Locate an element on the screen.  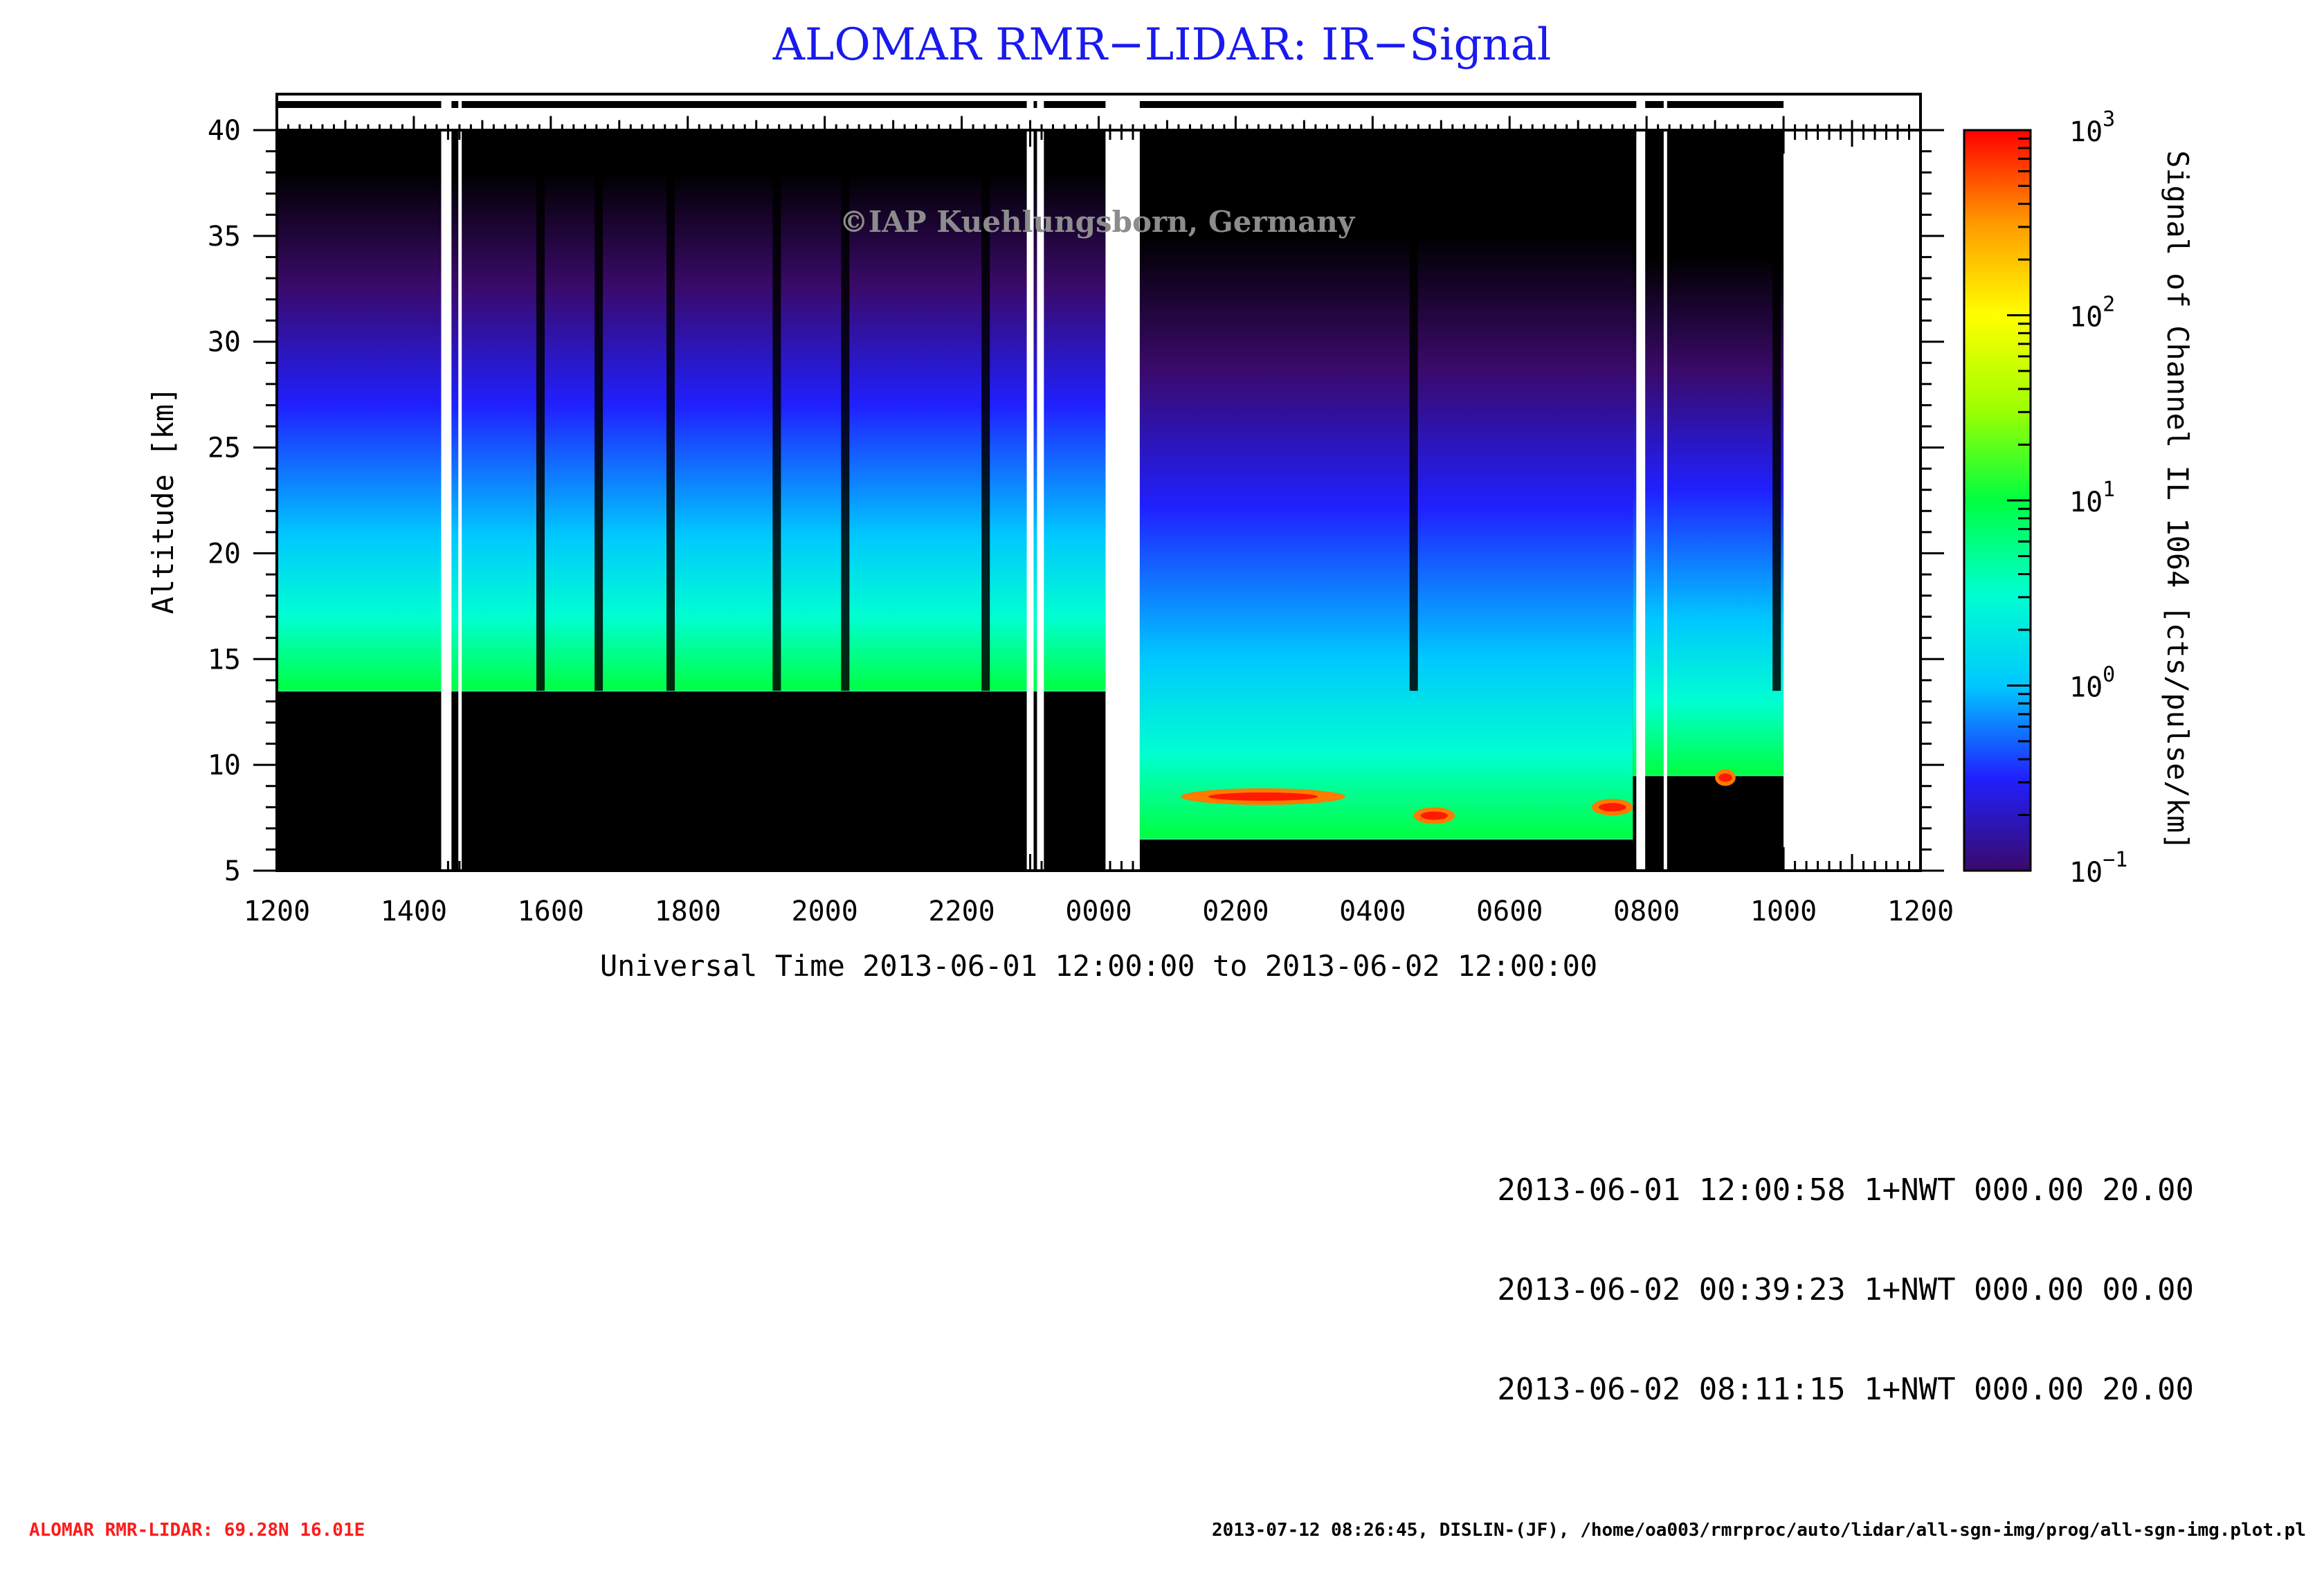
y-tick-label: 30 is located at coordinates (224, 343).